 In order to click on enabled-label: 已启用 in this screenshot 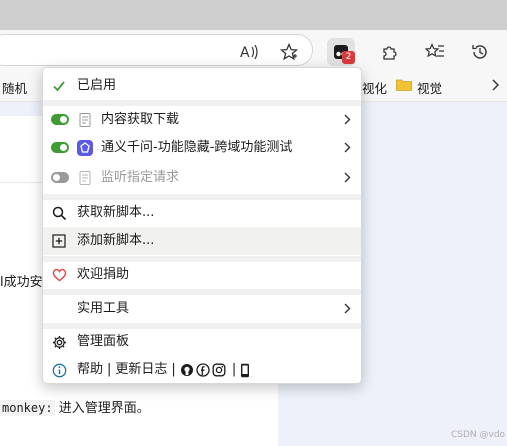, I will do `click(97, 85)`.